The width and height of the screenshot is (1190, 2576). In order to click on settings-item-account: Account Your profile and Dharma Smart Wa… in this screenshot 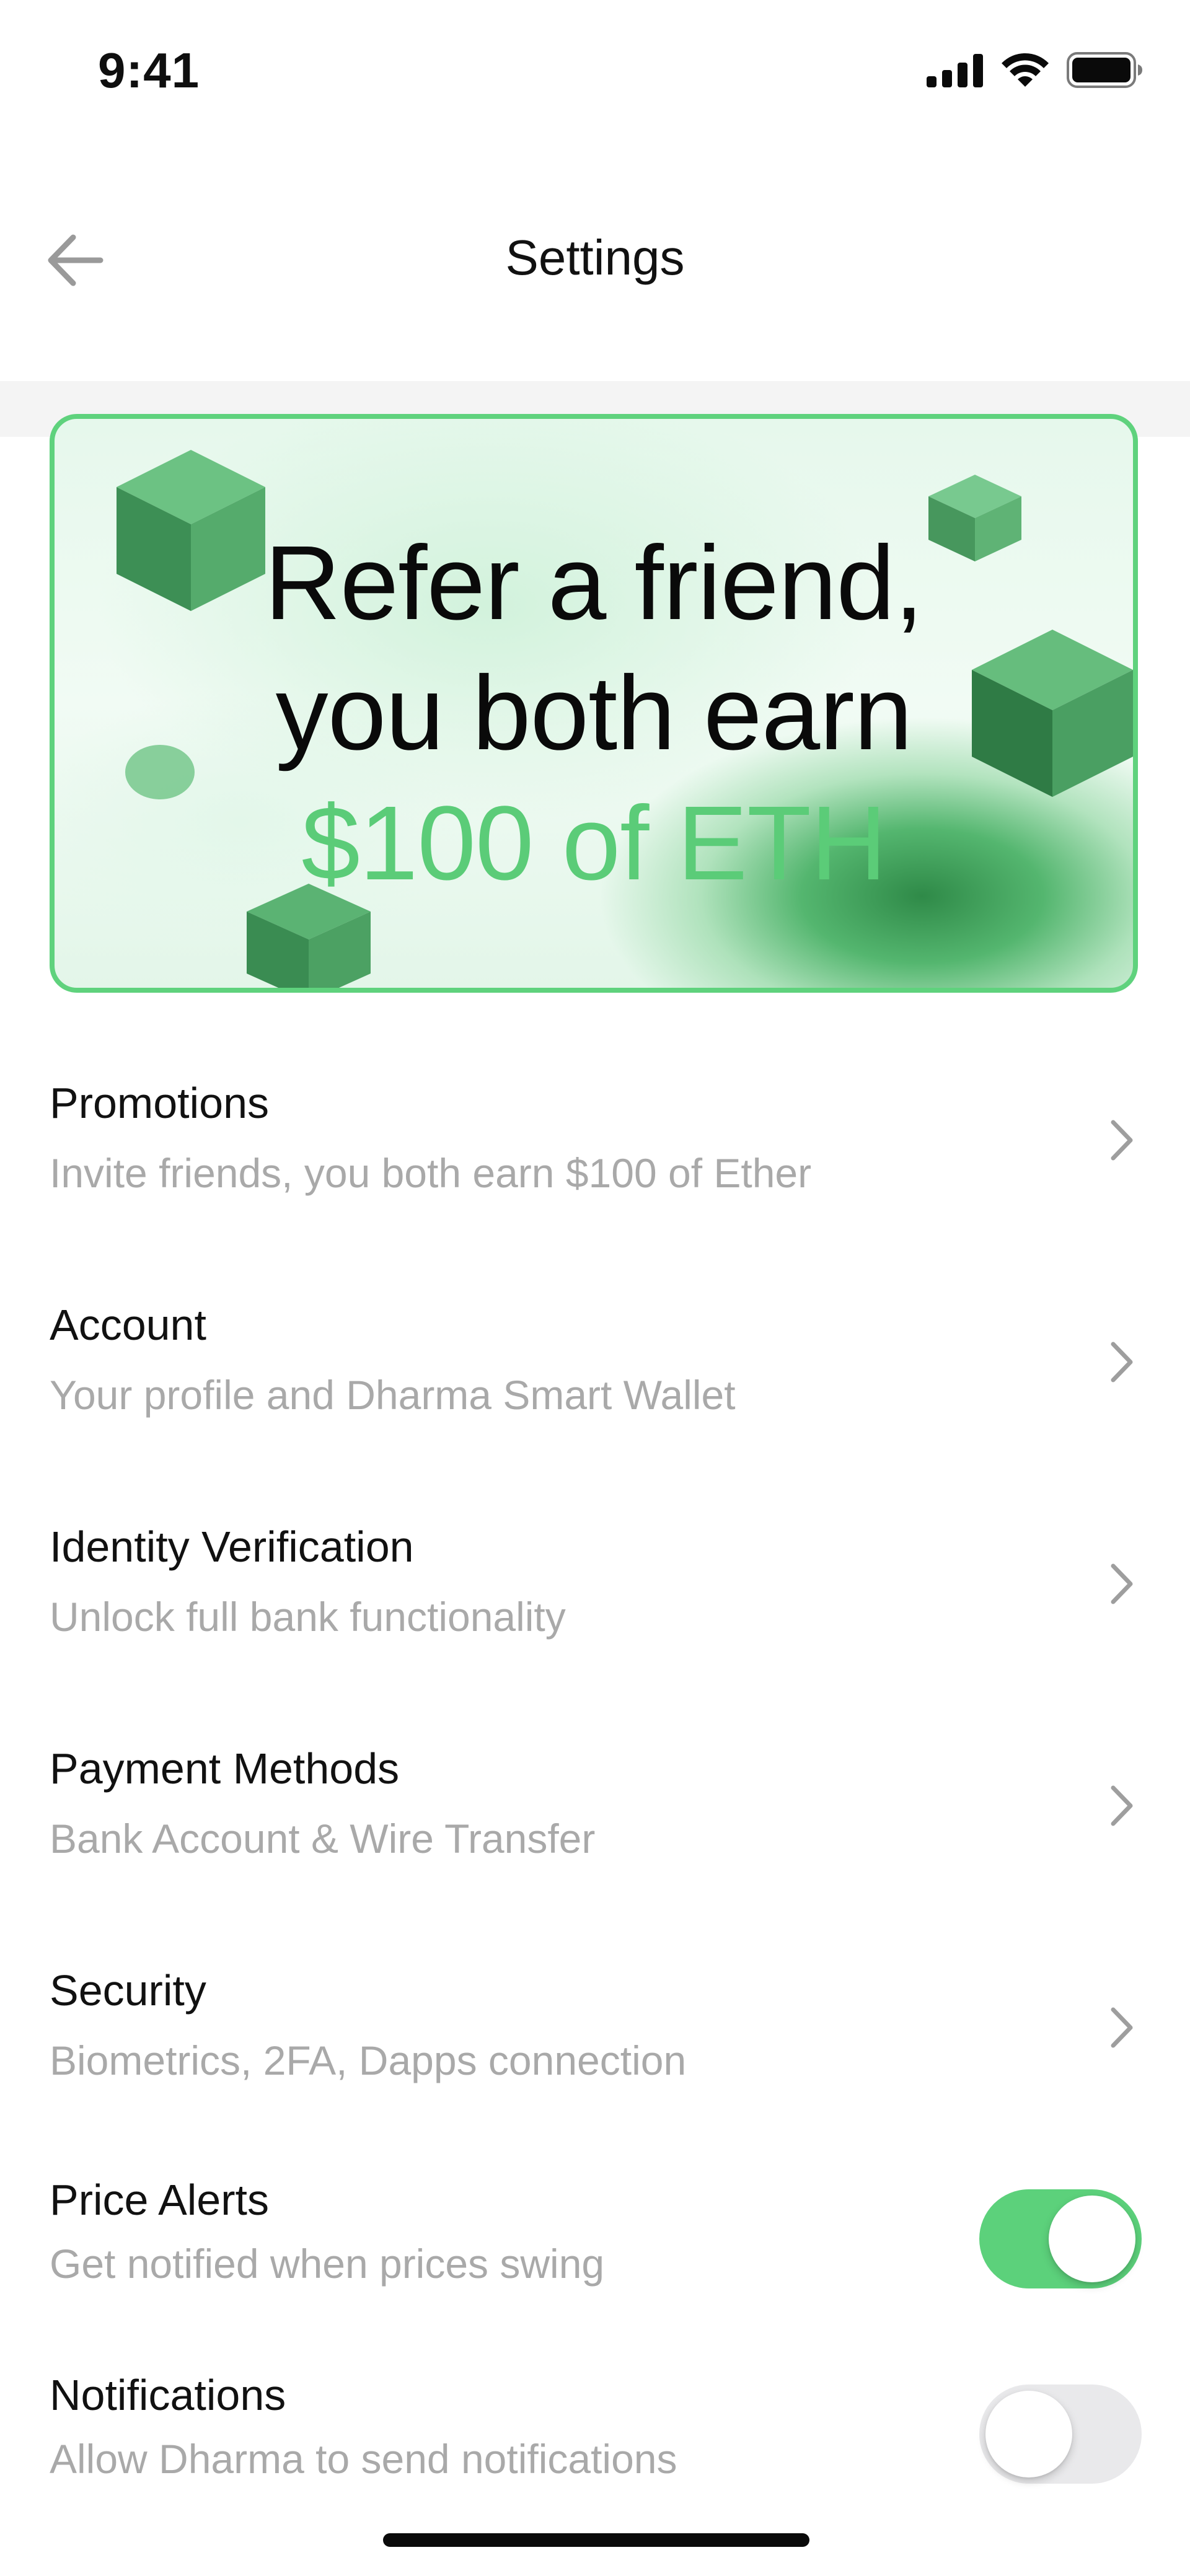, I will do `click(595, 1381)`.